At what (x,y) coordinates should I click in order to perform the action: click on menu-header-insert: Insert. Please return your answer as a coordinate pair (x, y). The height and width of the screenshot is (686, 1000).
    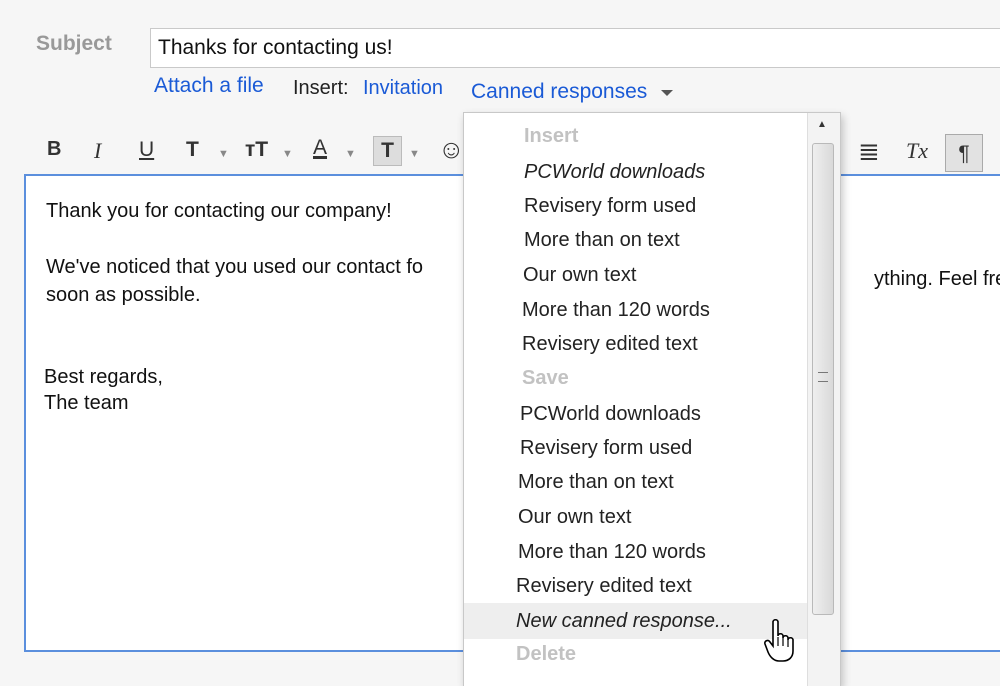
    Looking at the image, I should click on (551, 136).